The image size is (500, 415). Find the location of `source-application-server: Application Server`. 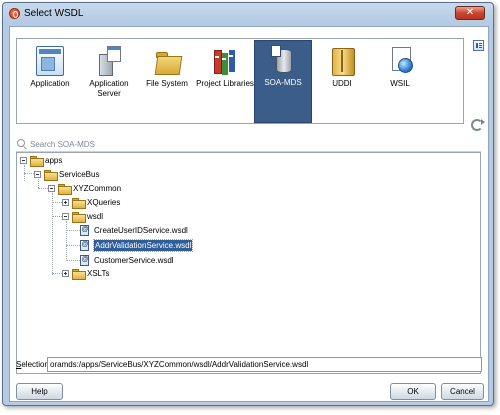

source-application-server: Application Server is located at coordinates (109, 82).